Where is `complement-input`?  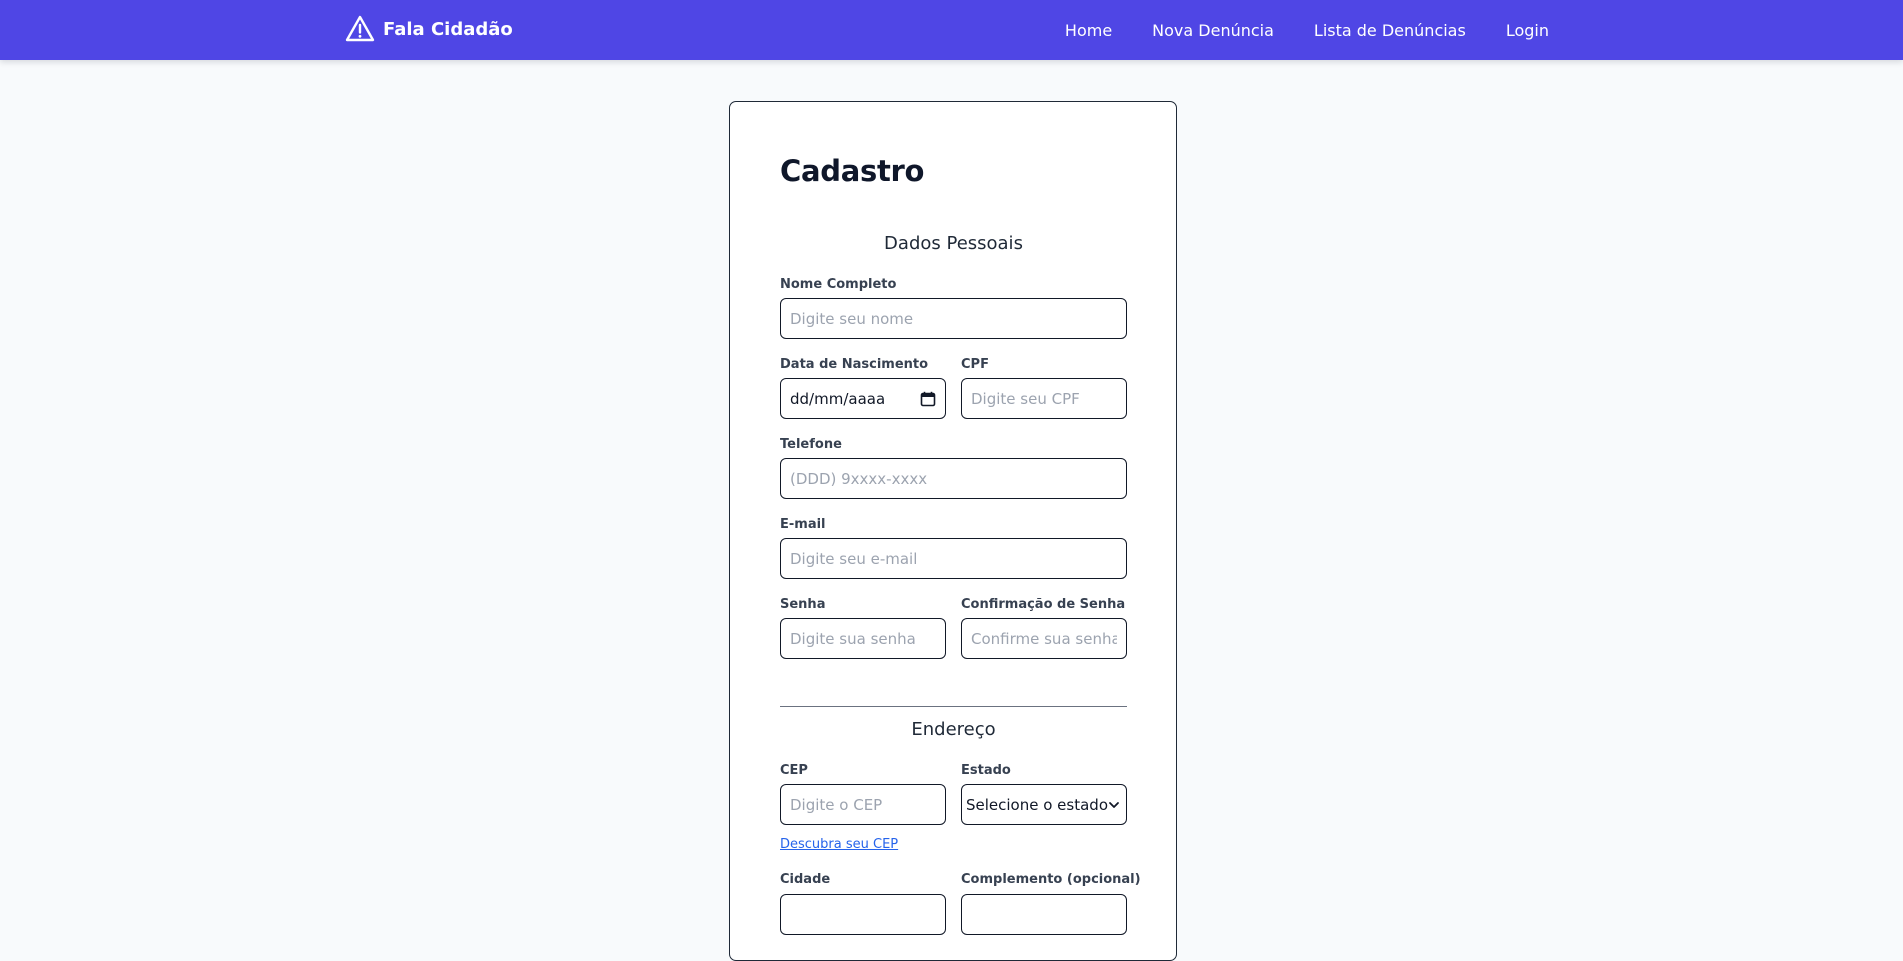
complement-input is located at coordinates (1044, 914).